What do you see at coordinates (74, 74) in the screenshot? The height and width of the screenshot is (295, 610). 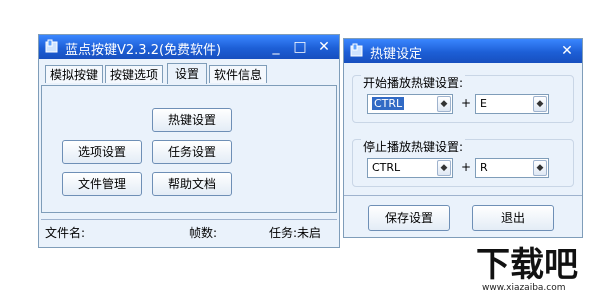 I see `tab-simulate-keys: 模拟按键` at bounding box center [74, 74].